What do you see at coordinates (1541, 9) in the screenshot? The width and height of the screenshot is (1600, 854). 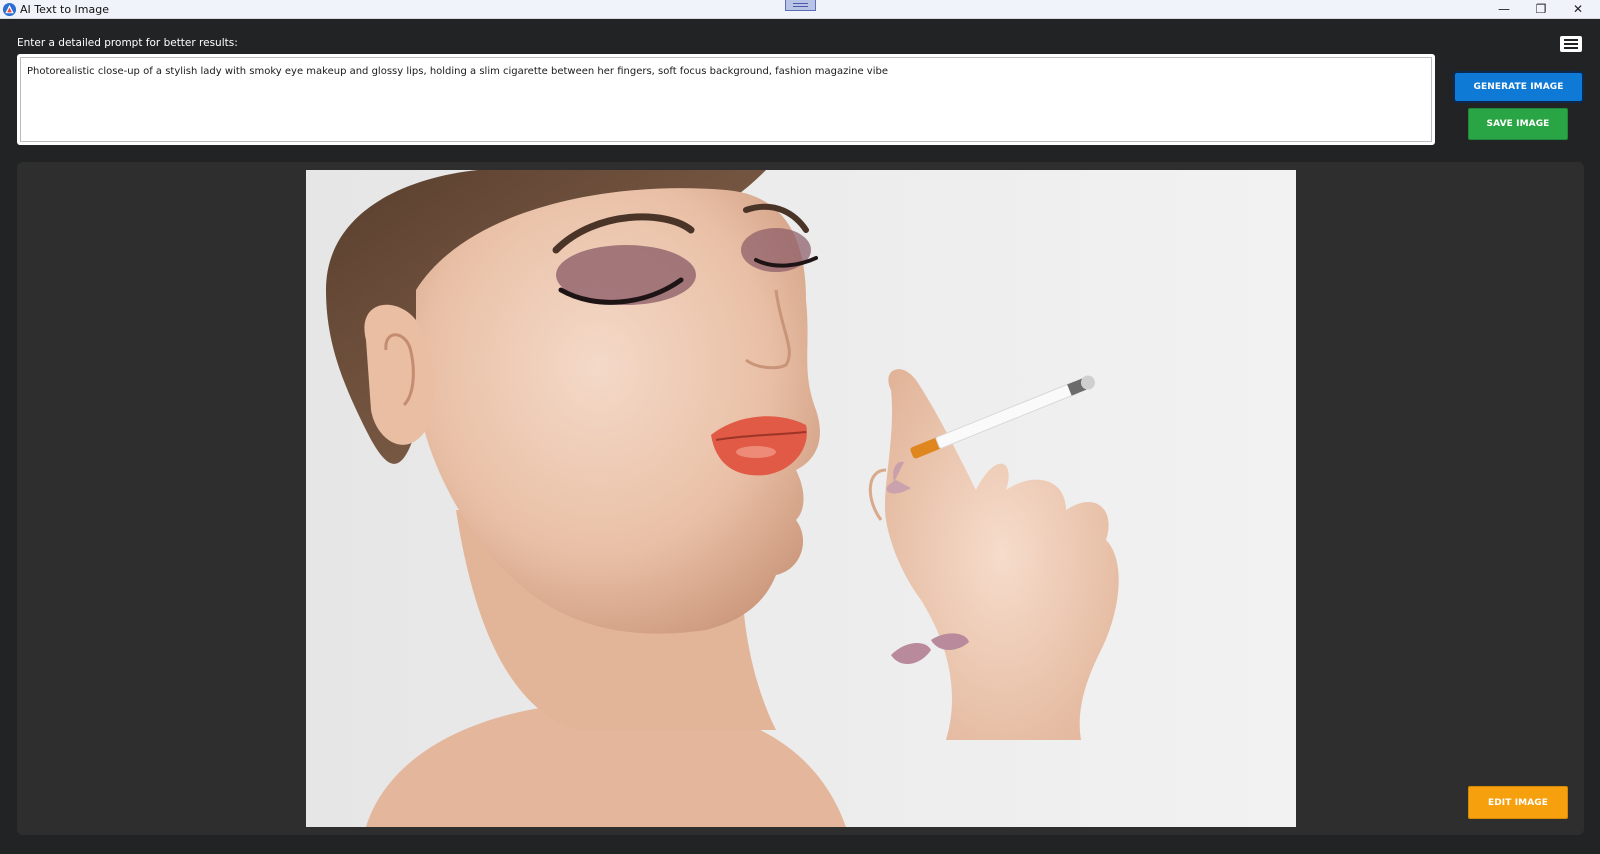 I see `maximize-button: ❐` at bounding box center [1541, 9].